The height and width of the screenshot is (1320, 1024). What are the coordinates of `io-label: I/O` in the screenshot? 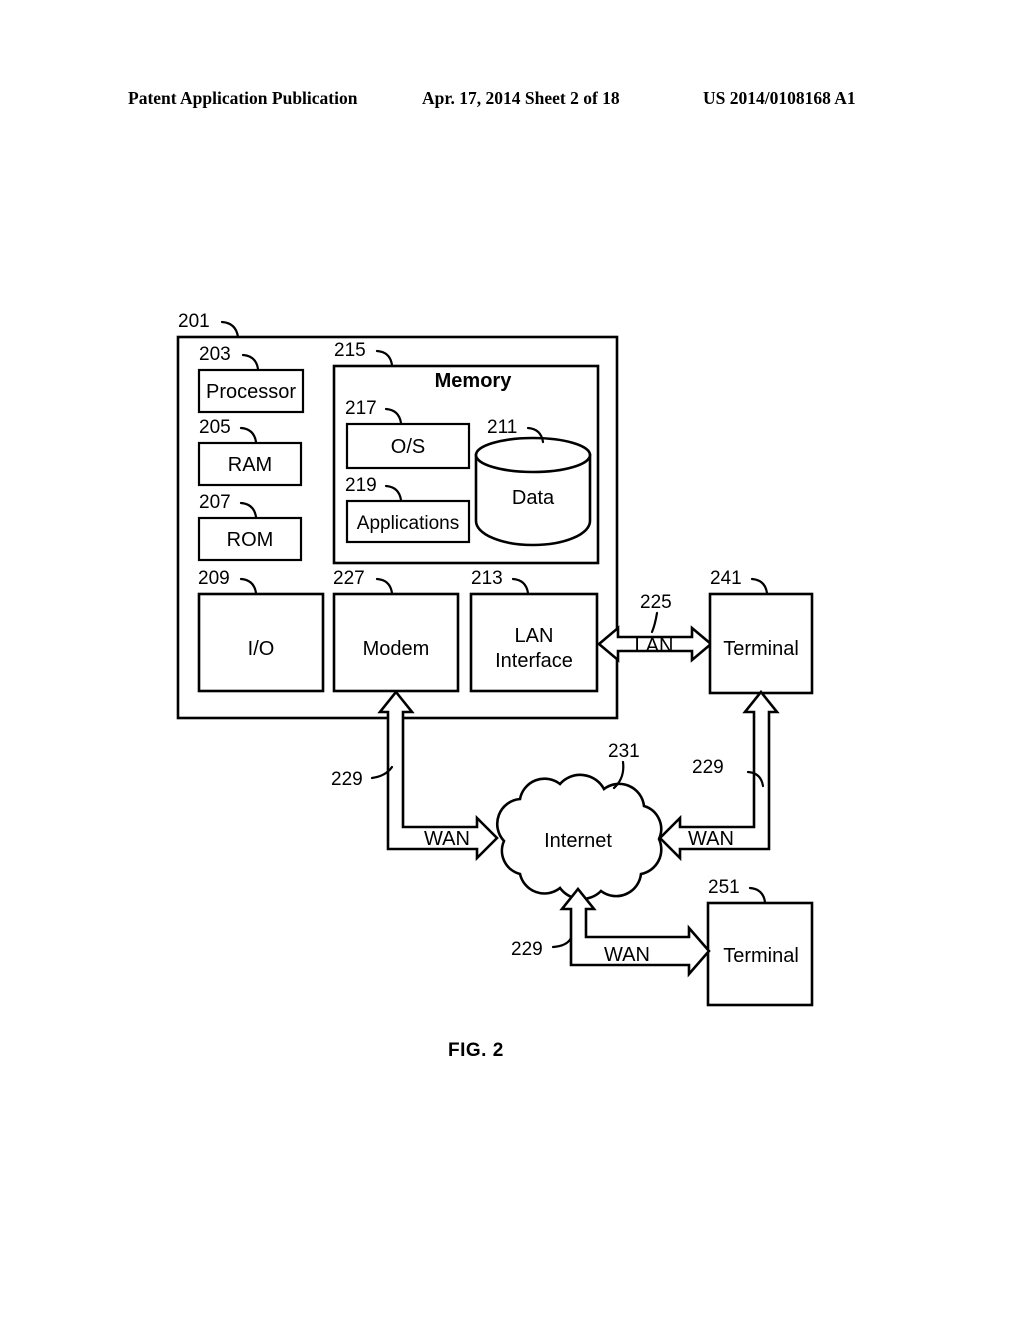 It's located at (261, 649).